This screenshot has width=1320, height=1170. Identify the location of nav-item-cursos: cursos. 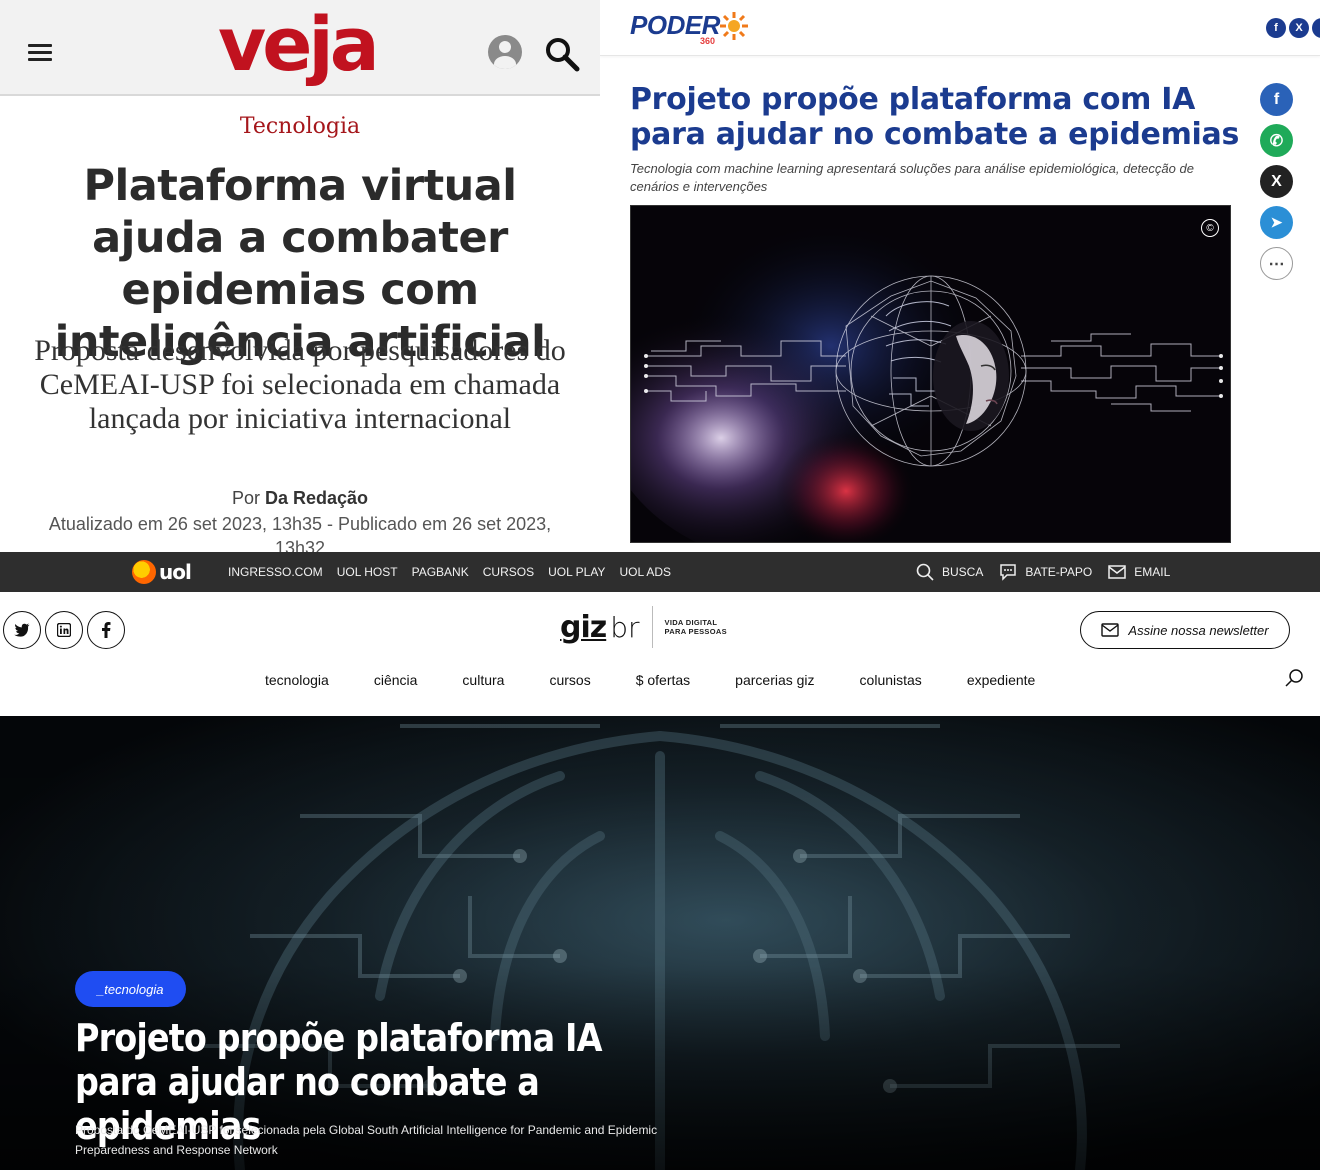
(569, 680).